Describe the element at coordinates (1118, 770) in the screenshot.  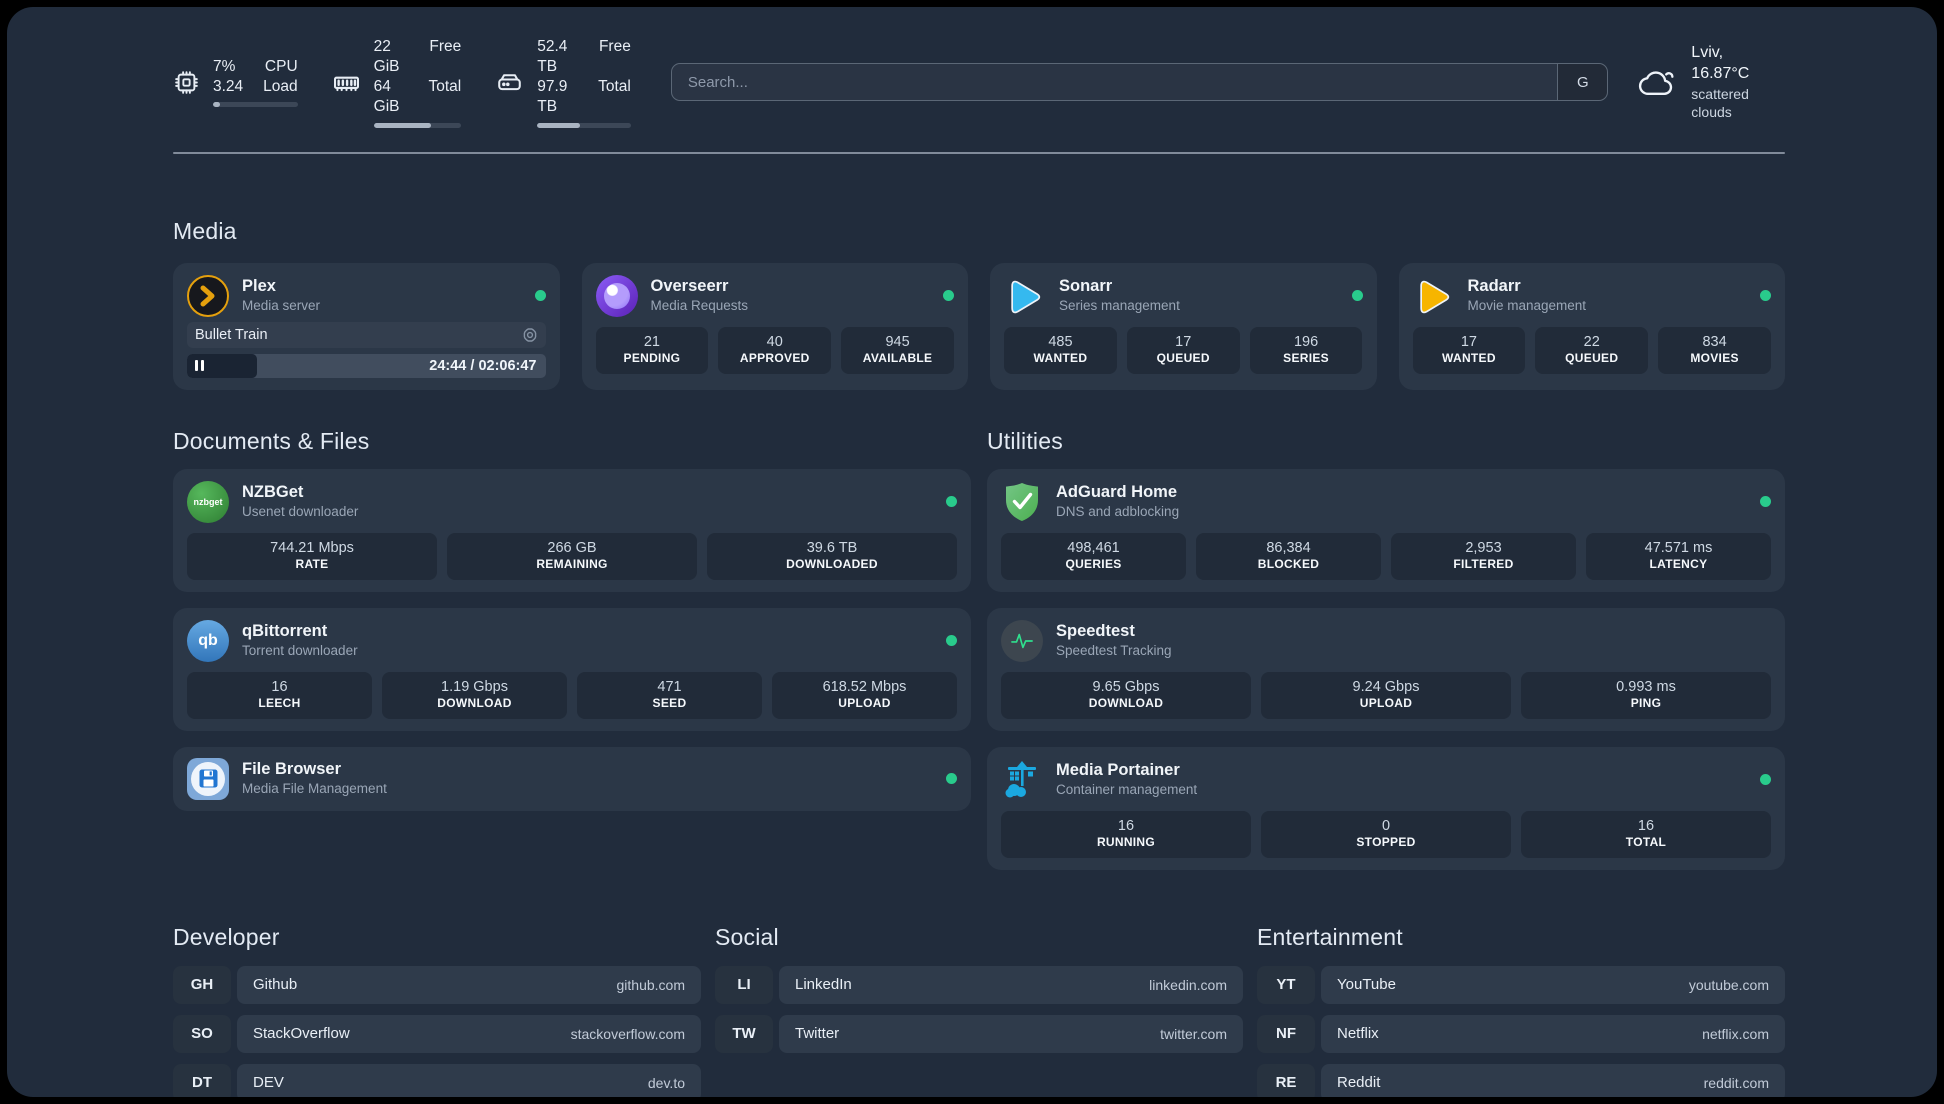
I see `app-name: Media Portainer` at that location.